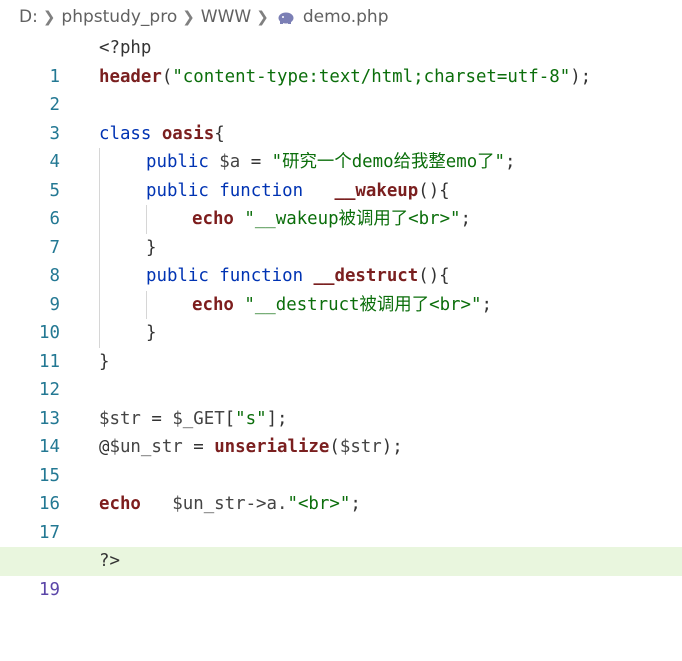 The height and width of the screenshot is (661, 682). I want to click on code-line: 6 public function __wakeup(){, so click(341, 202).